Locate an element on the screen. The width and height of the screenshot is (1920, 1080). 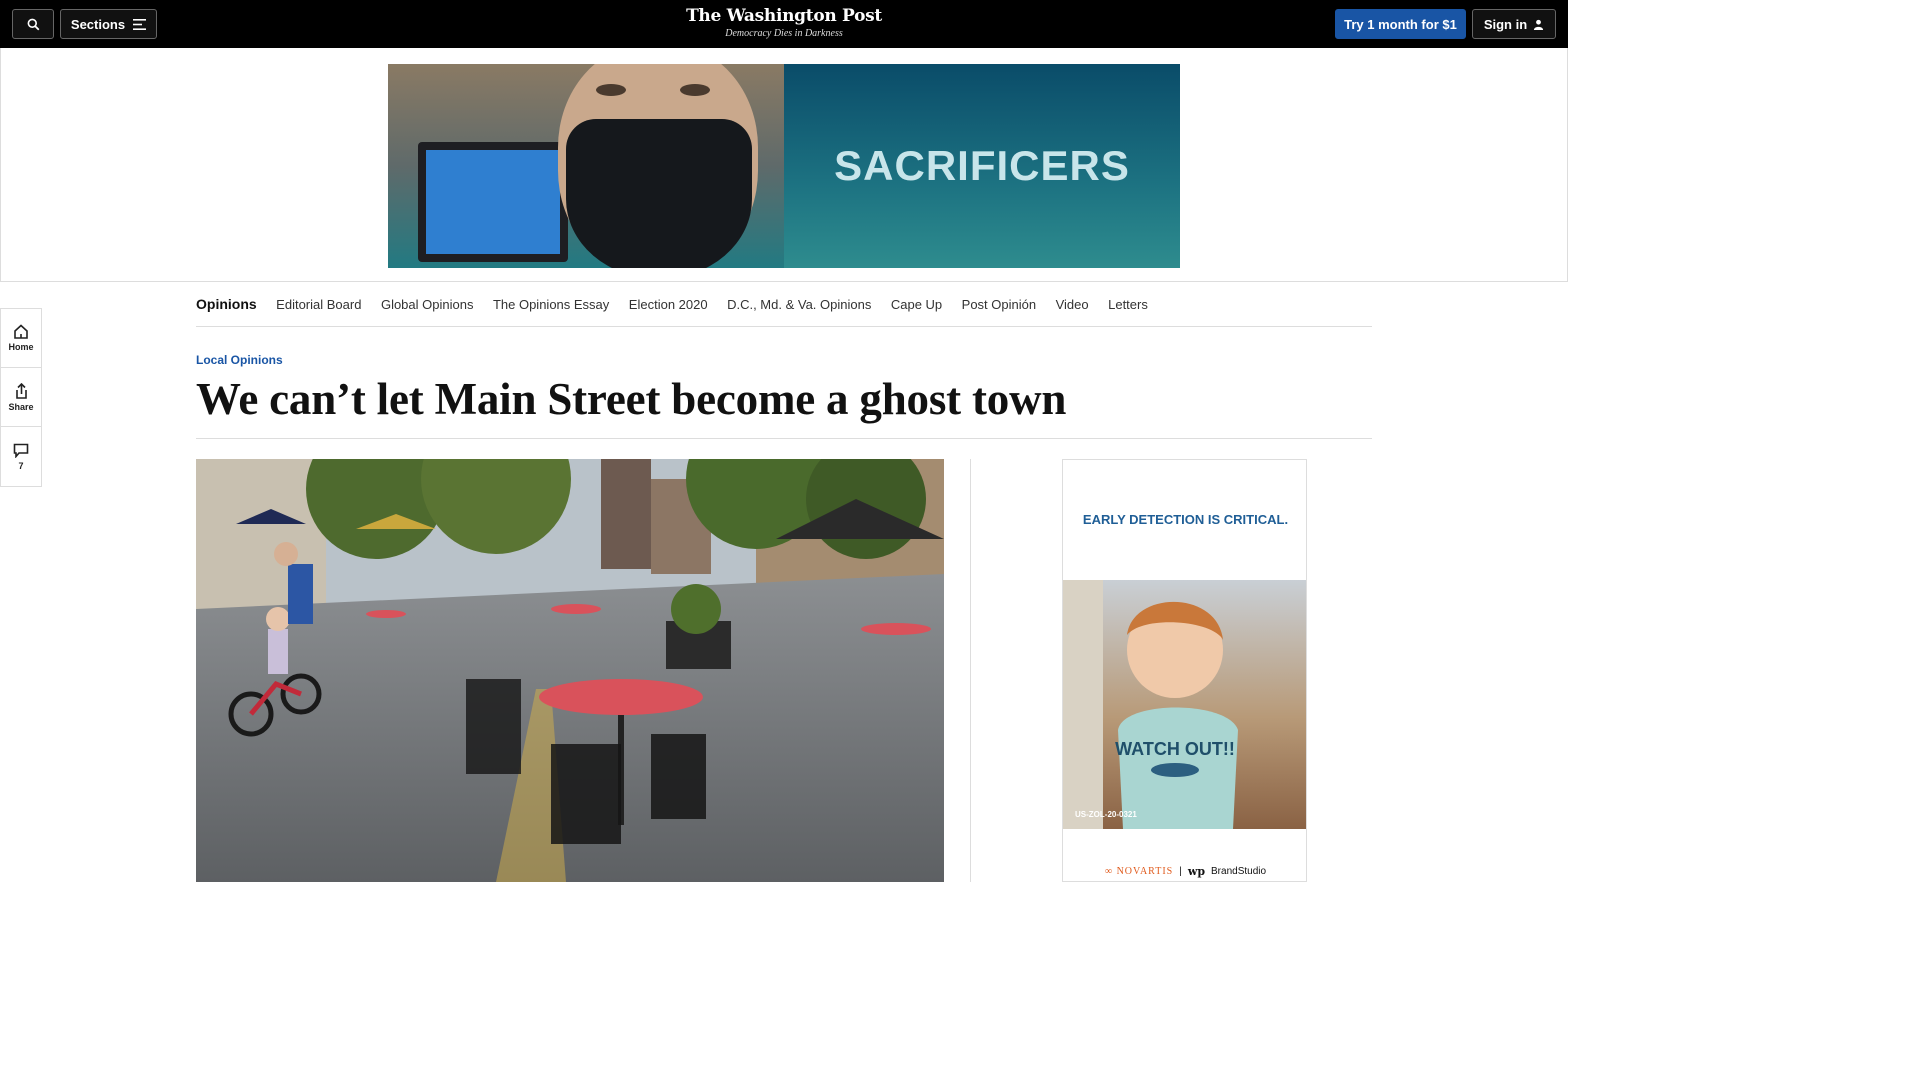
sign-in-label: Sign in is located at coordinates (1505, 24).